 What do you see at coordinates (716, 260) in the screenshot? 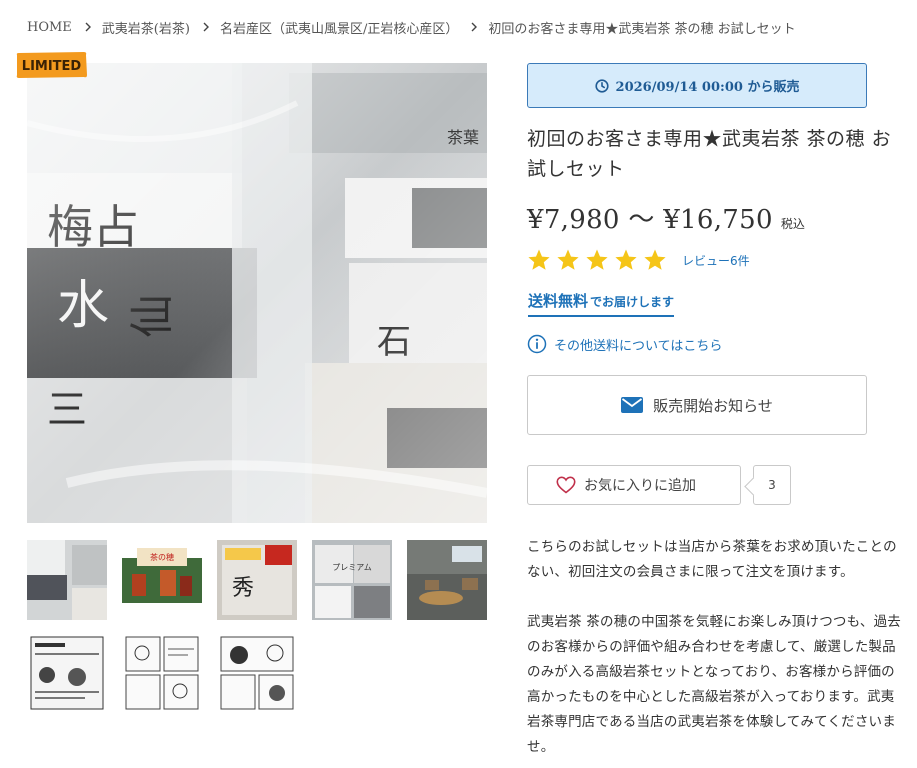
I see `review-count-link: レビュー6件` at bounding box center [716, 260].